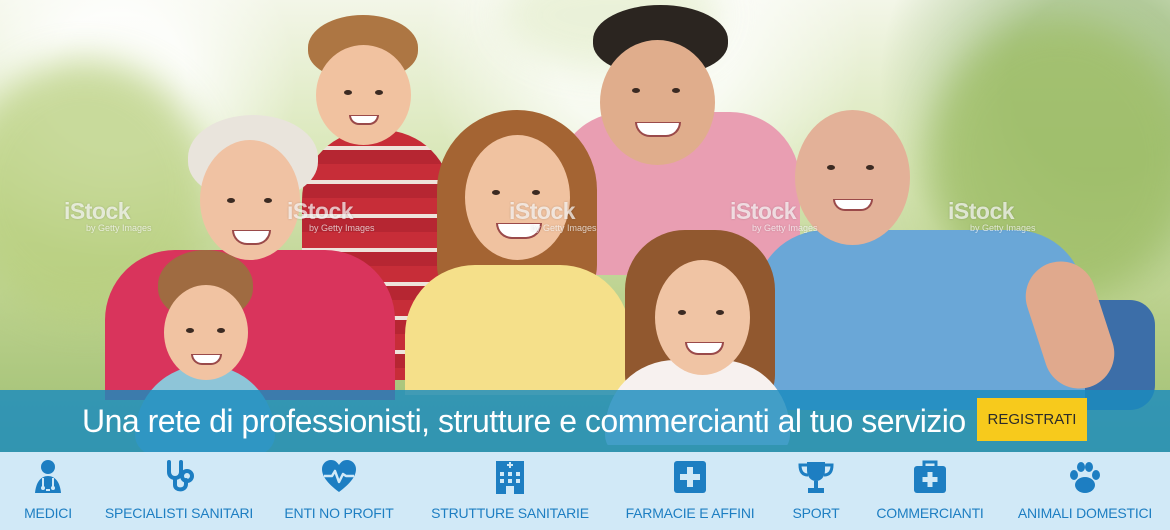 The height and width of the screenshot is (530, 1170). What do you see at coordinates (816, 477) in the screenshot?
I see `trophy-icon` at bounding box center [816, 477].